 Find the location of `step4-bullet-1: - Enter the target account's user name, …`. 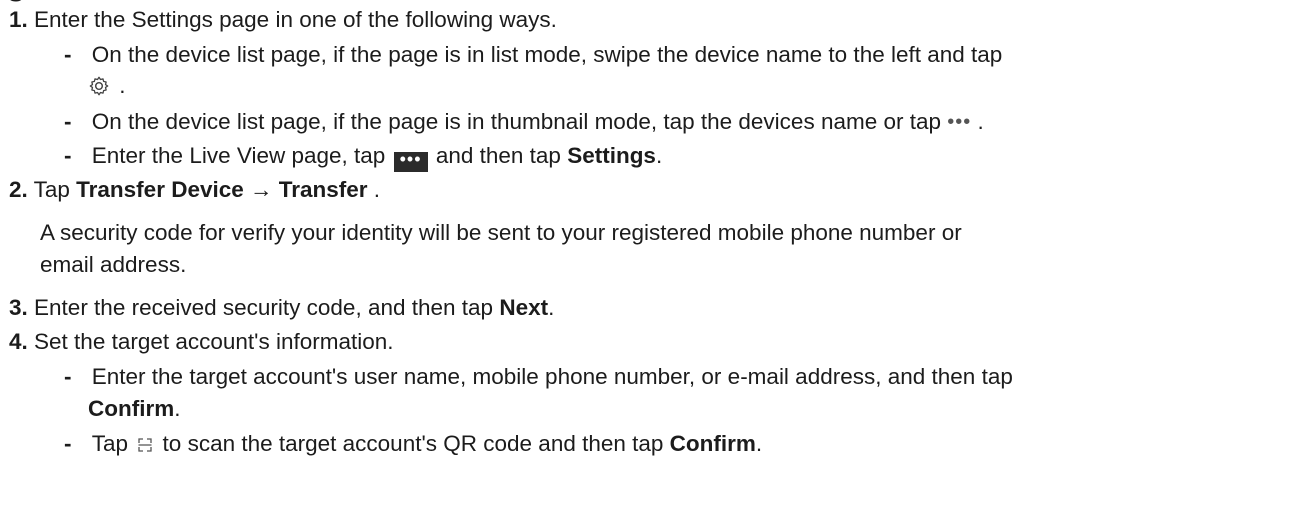

step4-bullet-1: - Enter the target account's user name, … is located at coordinates (538, 377).